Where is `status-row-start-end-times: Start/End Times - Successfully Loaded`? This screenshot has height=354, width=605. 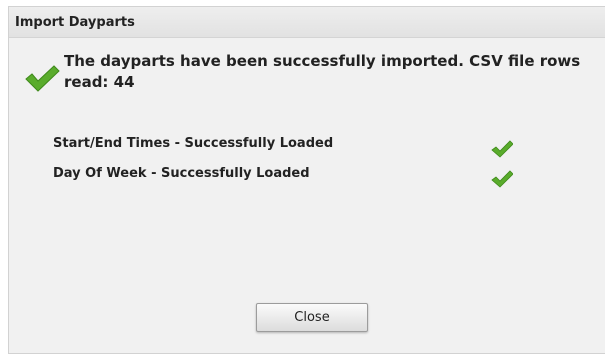
status-row-start-end-times: Start/End Times - Successfully Loaded is located at coordinates (313, 146).